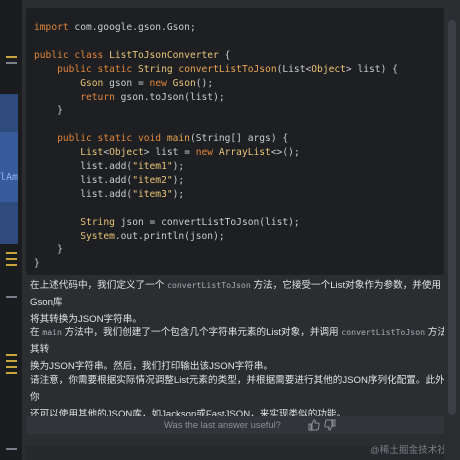 The height and width of the screenshot is (460, 460). Describe the element at coordinates (9, 177) in the screenshot. I see `gutter-fold-label: lAm` at that location.